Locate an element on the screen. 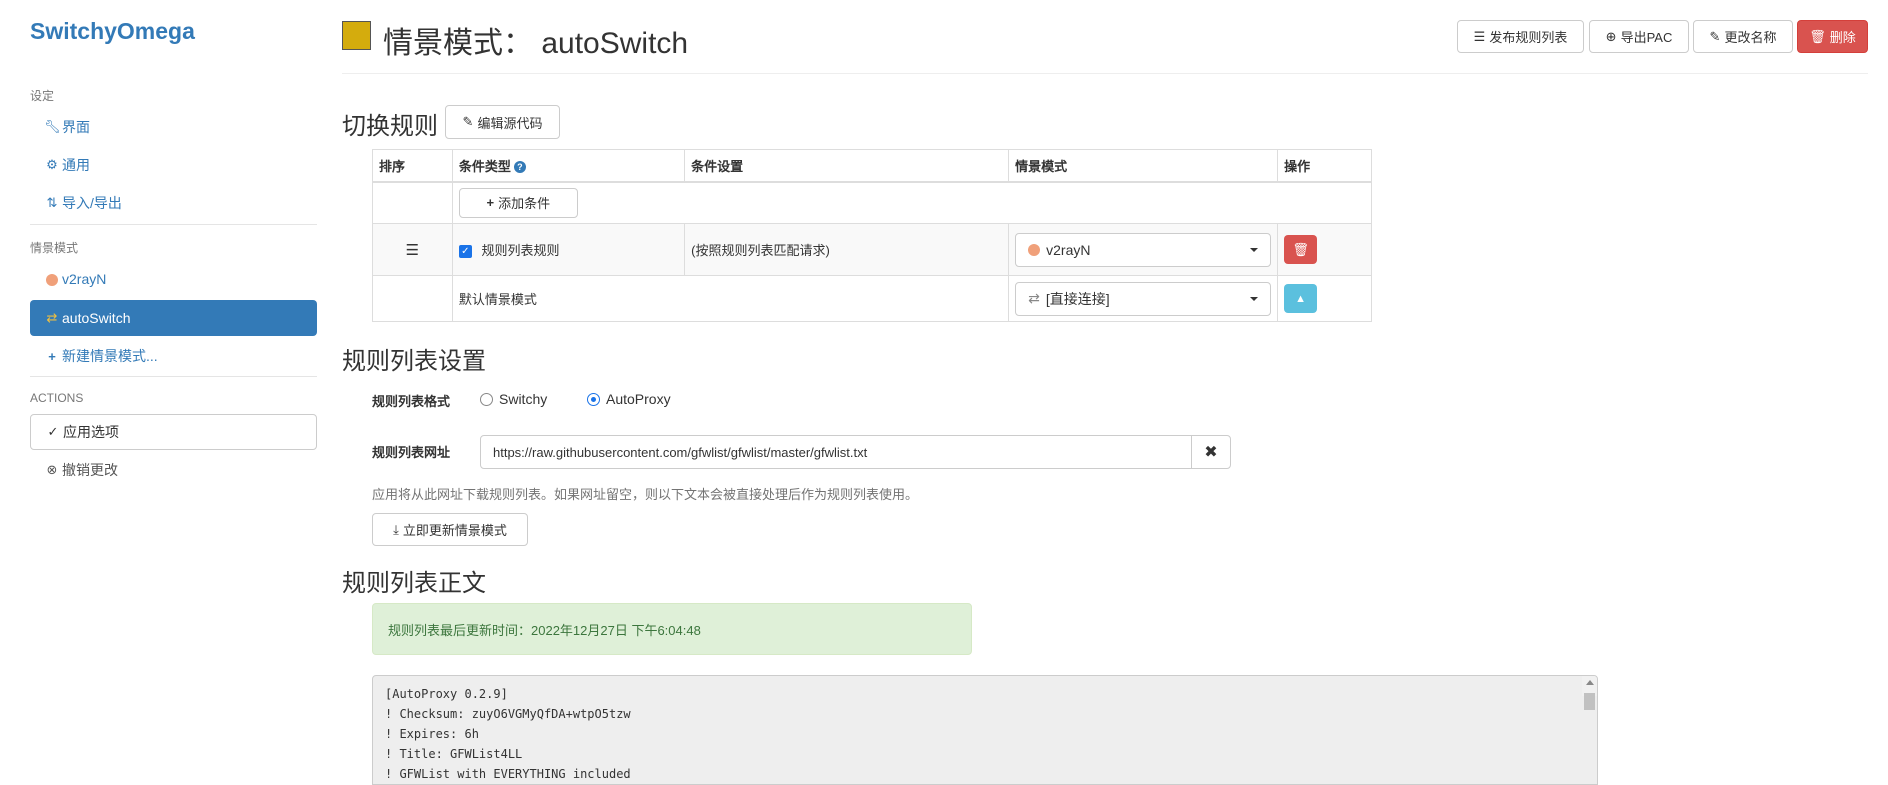 The image size is (1888, 785). column-header: 条件设置 is located at coordinates (847, 166).